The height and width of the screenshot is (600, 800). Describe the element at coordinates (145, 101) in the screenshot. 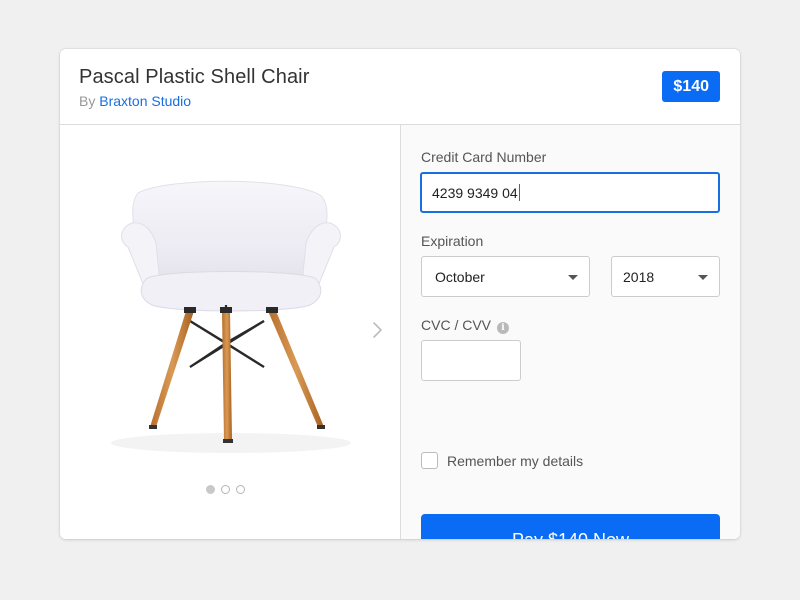

I see `brand-link: Braxton Studio` at that location.